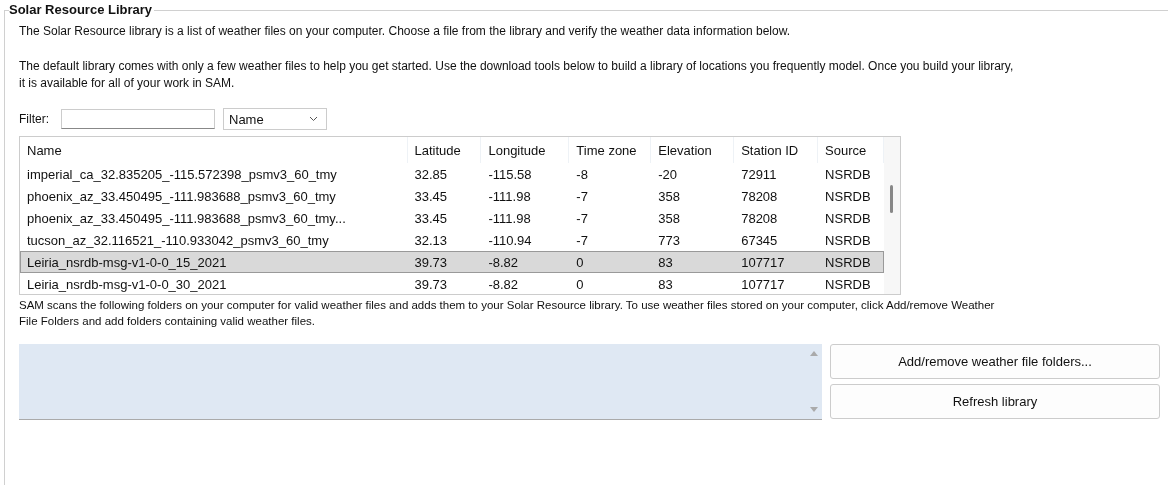  I want to click on table-cell-text: 32.13, so click(431, 240).